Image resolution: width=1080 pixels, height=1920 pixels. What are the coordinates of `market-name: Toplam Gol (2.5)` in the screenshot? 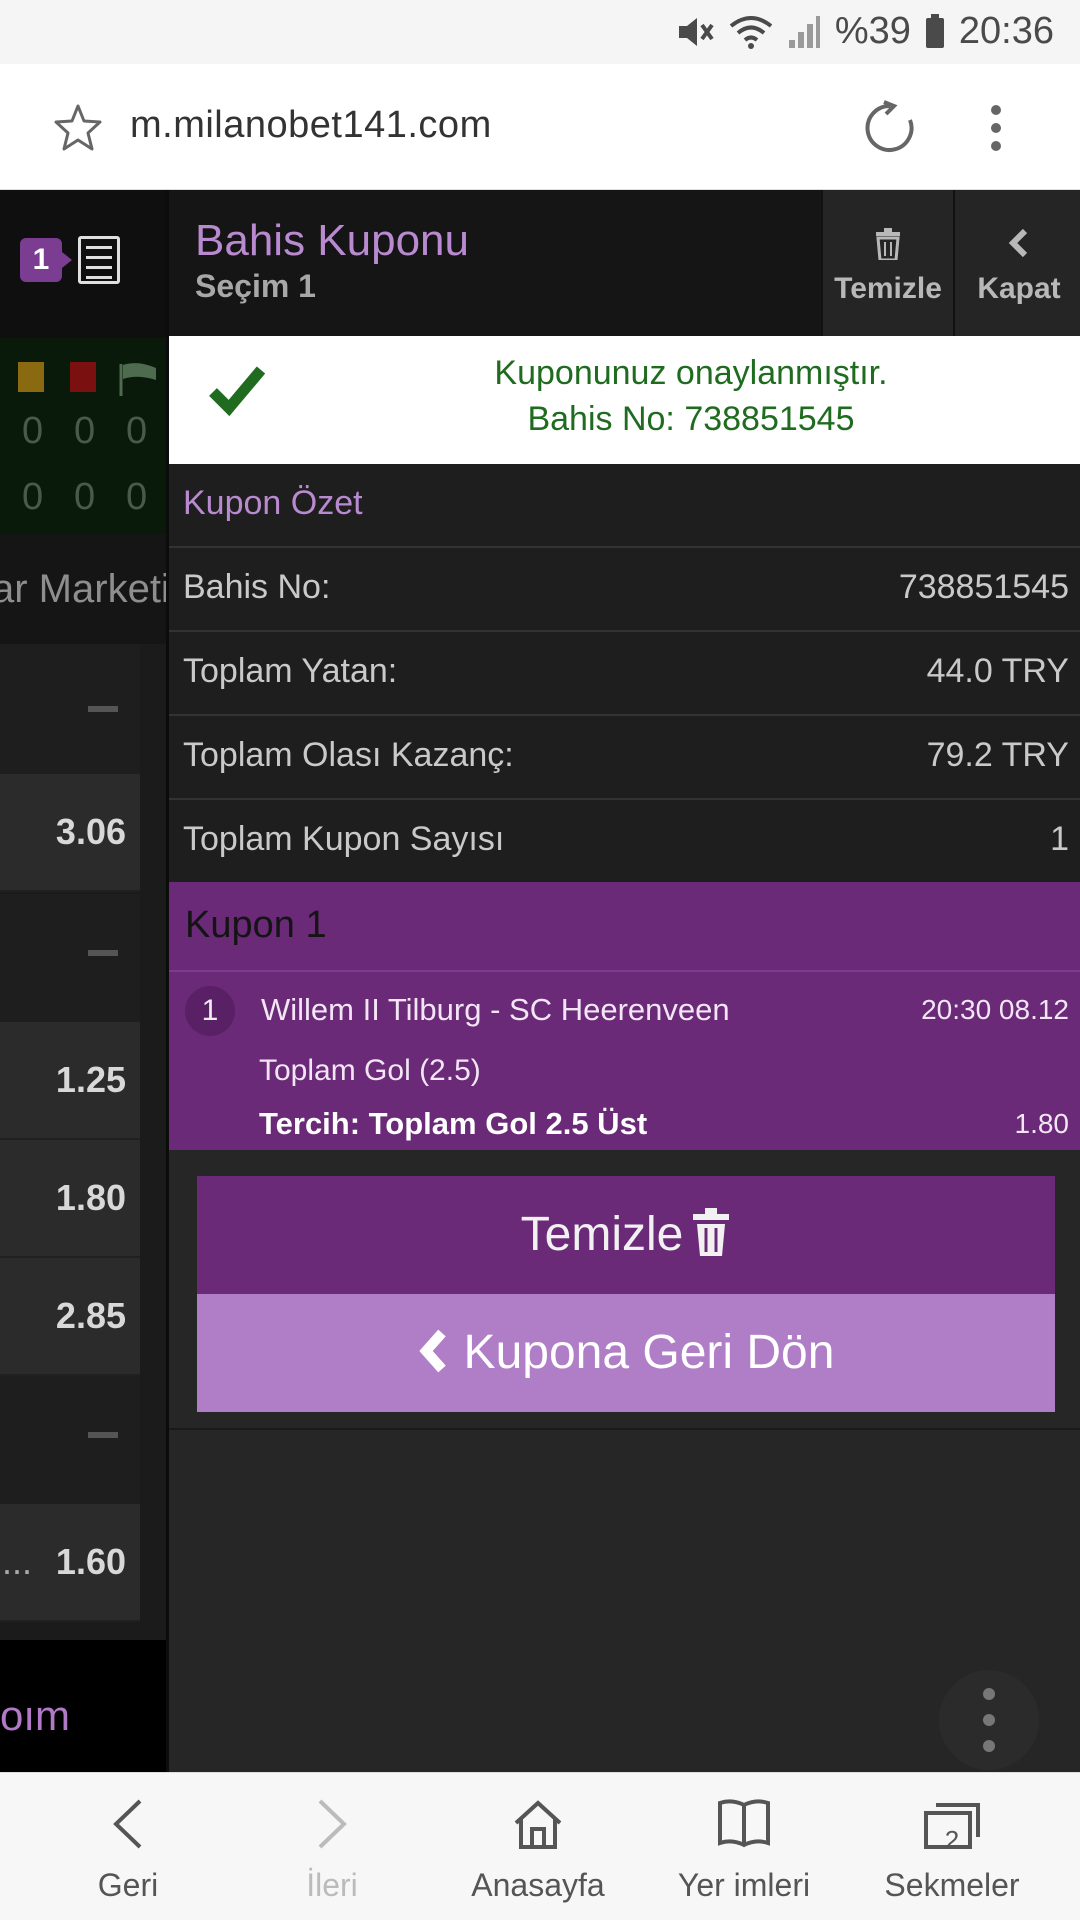 It's located at (370, 1070).